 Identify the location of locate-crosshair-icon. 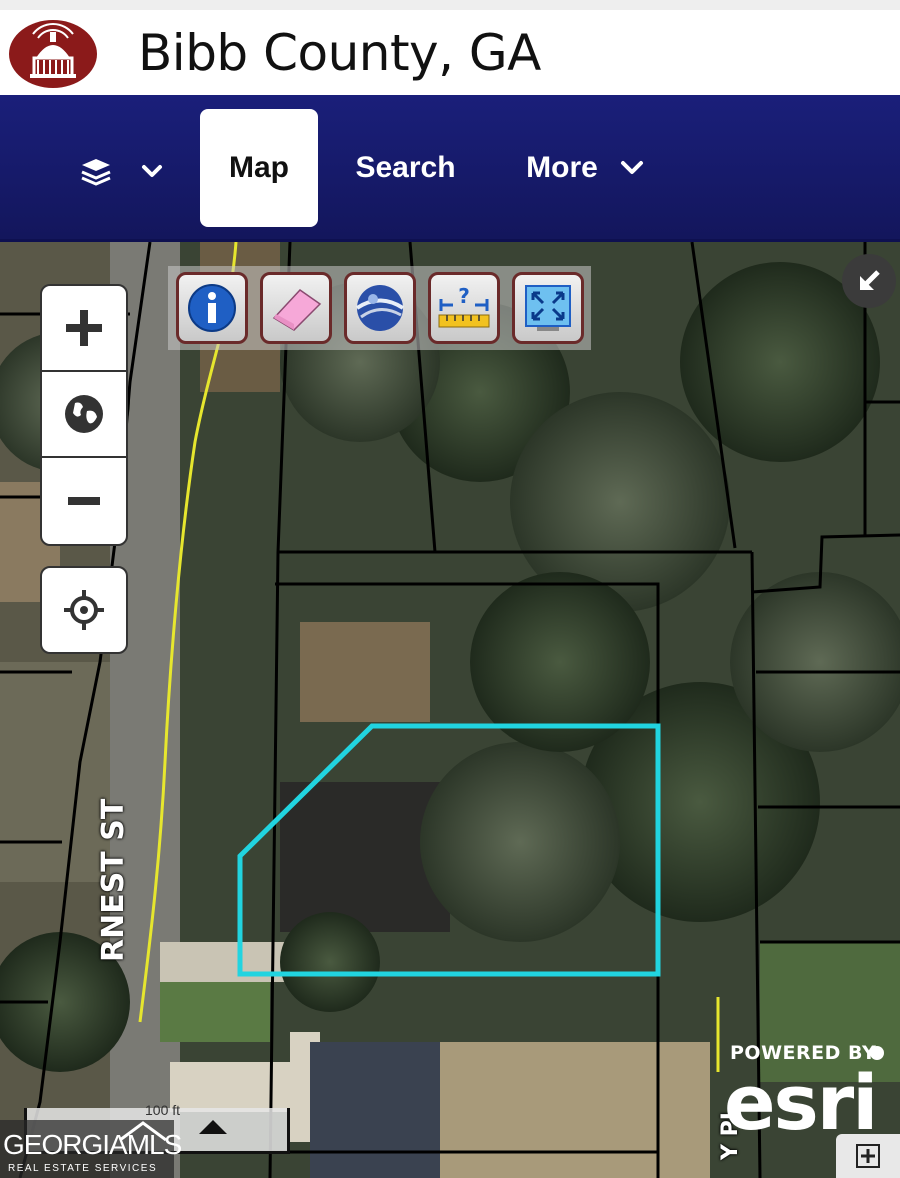
(84, 610).